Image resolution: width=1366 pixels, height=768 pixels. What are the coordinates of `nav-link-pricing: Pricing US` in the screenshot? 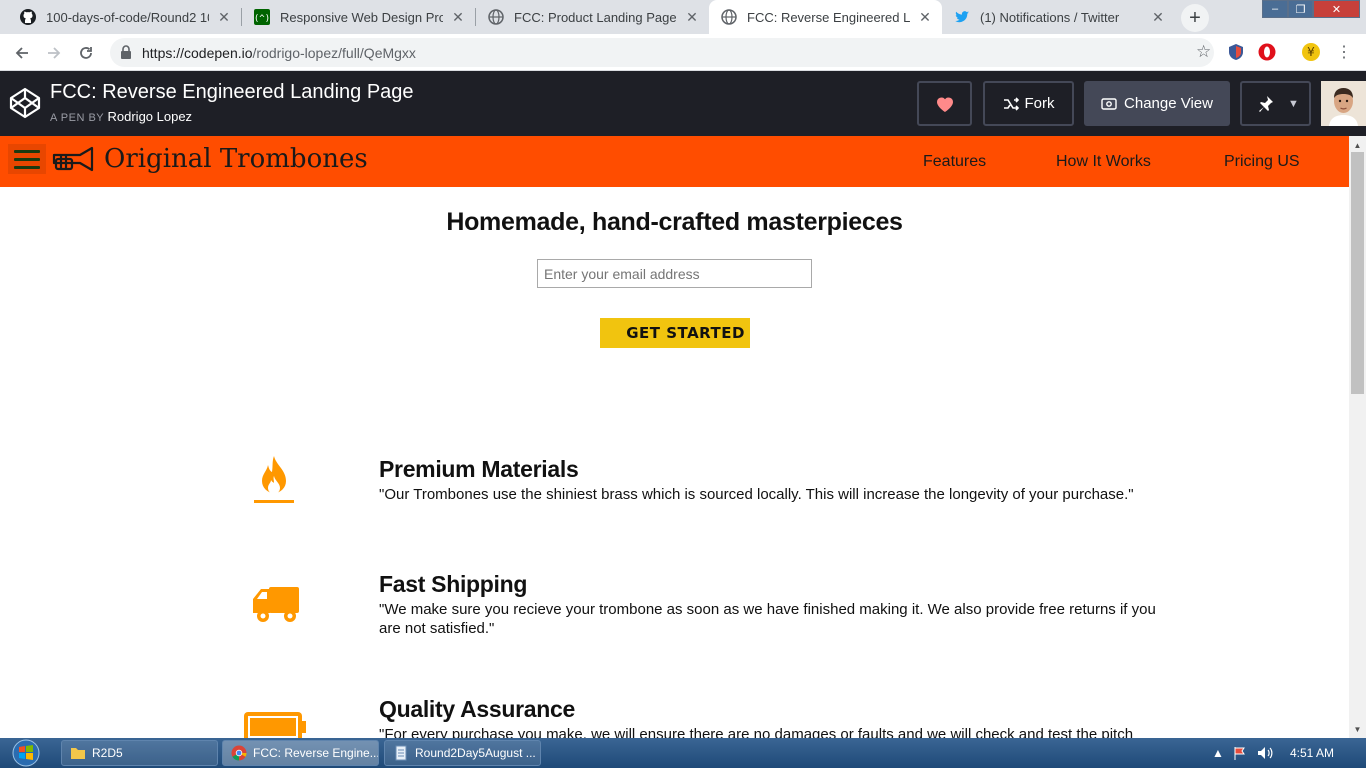 It's located at (1262, 162).